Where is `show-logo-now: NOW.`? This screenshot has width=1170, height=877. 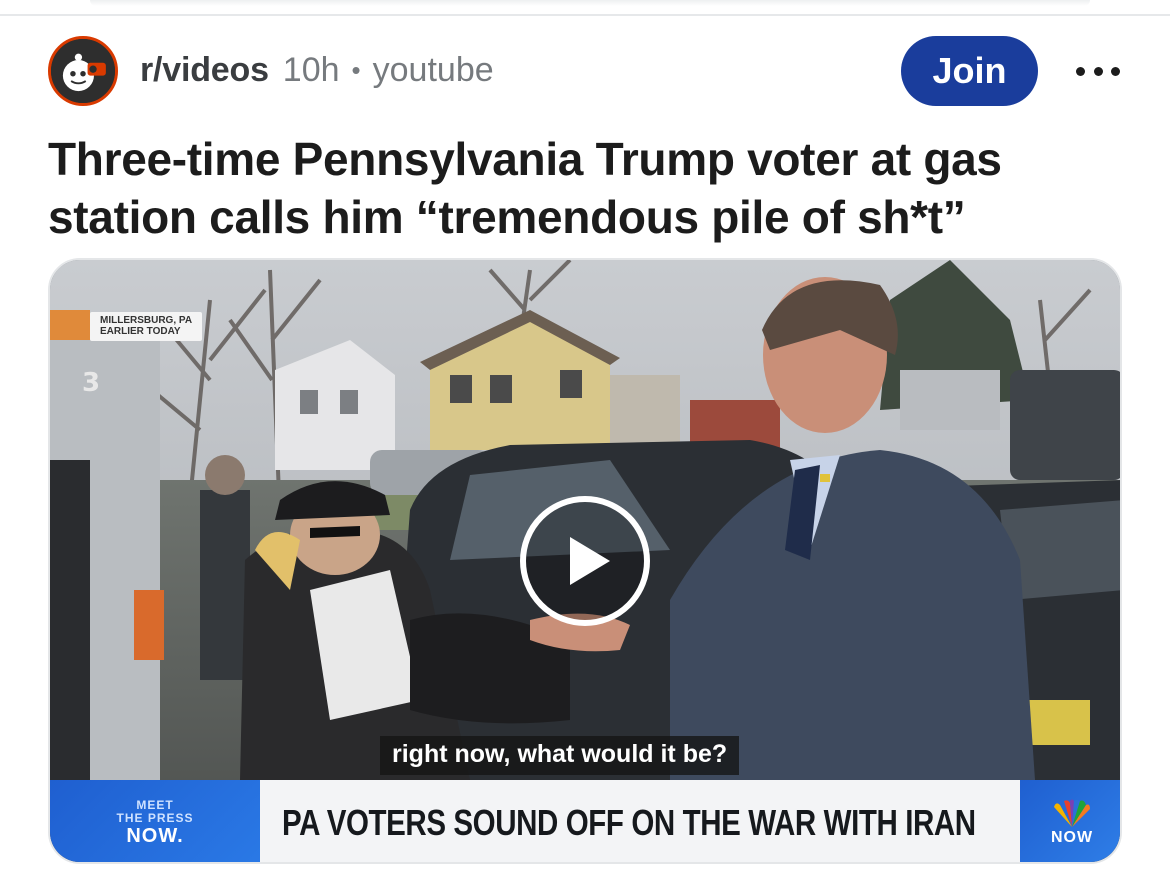 show-logo-now: NOW. is located at coordinates (155, 836).